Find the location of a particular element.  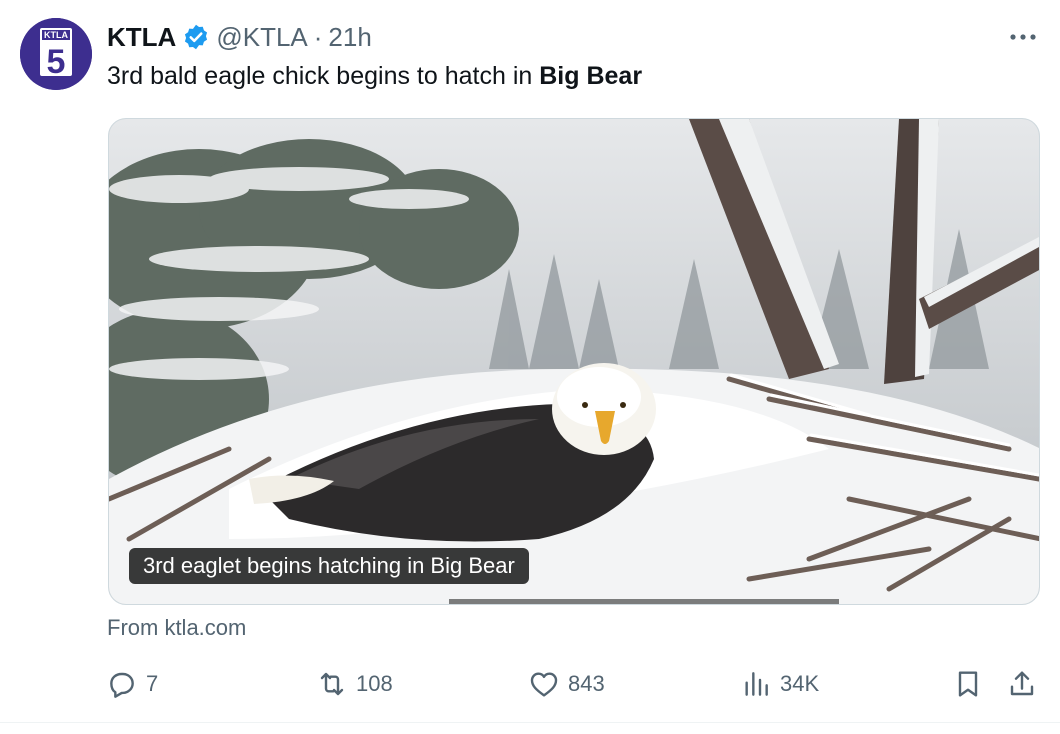

author-name: KTLA is located at coordinates (141, 37).